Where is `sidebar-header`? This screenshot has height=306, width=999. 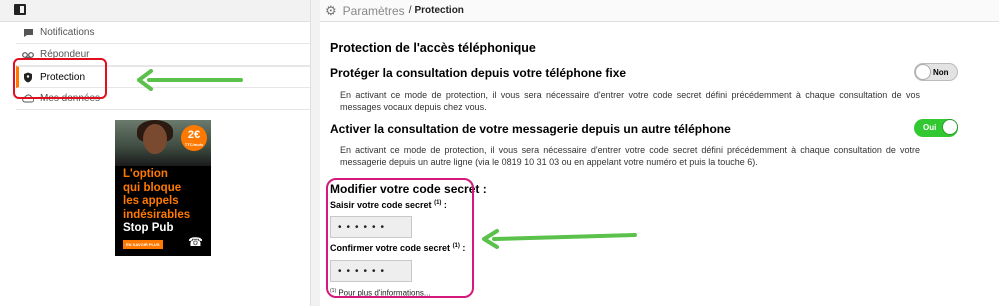 sidebar-header is located at coordinates (155, 11).